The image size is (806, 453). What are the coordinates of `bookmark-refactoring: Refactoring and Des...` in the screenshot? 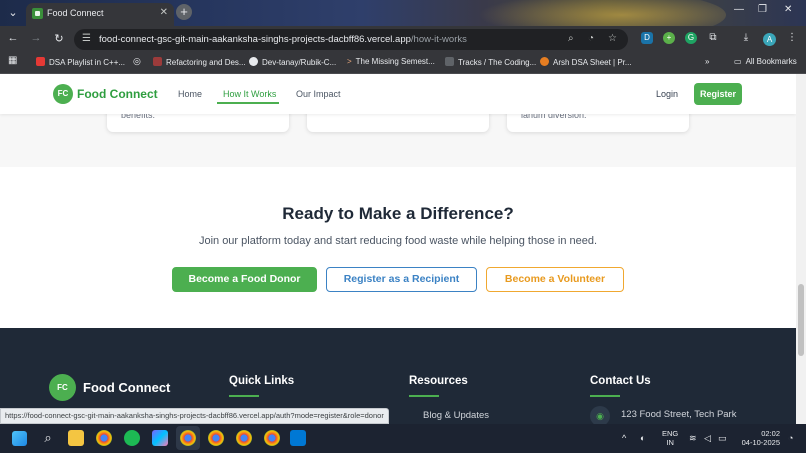 It's located at (199, 62).